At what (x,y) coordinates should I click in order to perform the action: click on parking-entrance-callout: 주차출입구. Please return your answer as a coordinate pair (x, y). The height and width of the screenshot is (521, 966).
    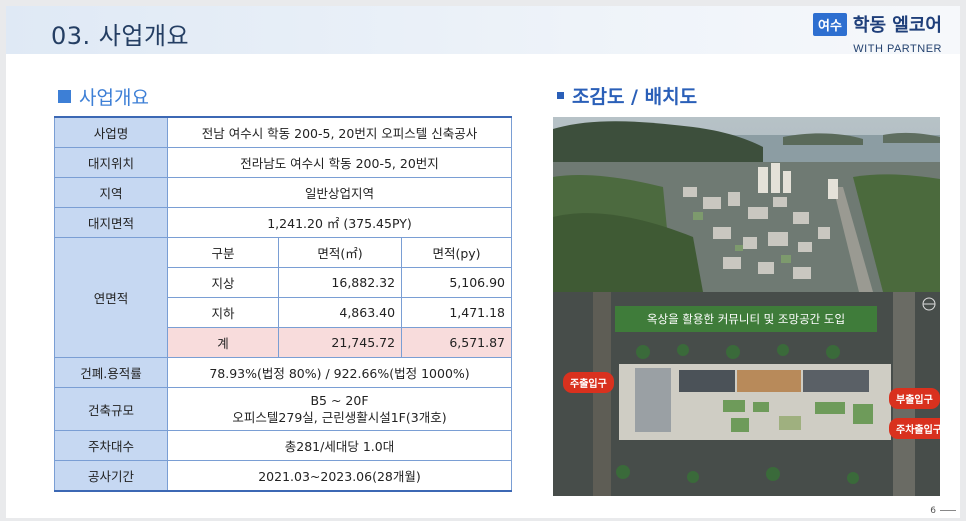
    Looking at the image, I should click on (914, 428).